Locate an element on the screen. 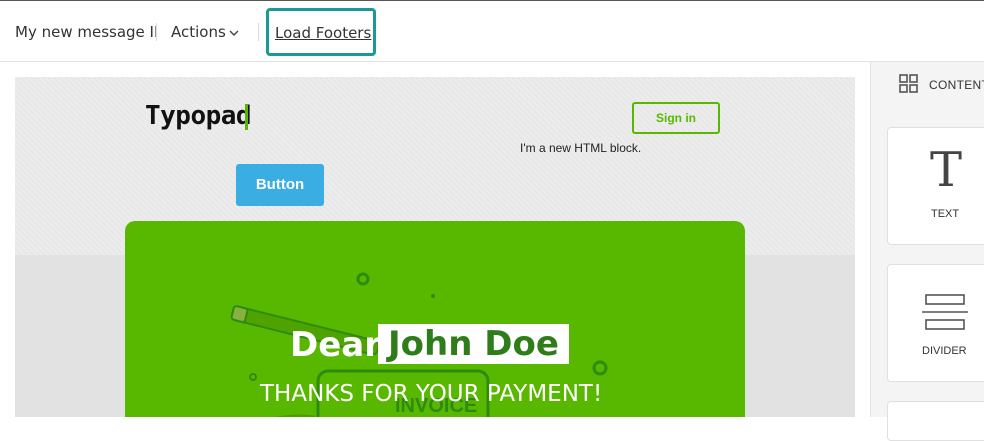 Image resolution: width=984 pixels, height=441 pixels. top-toolbar: My new message II Actions Load Footers is located at coordinates (492, 31).